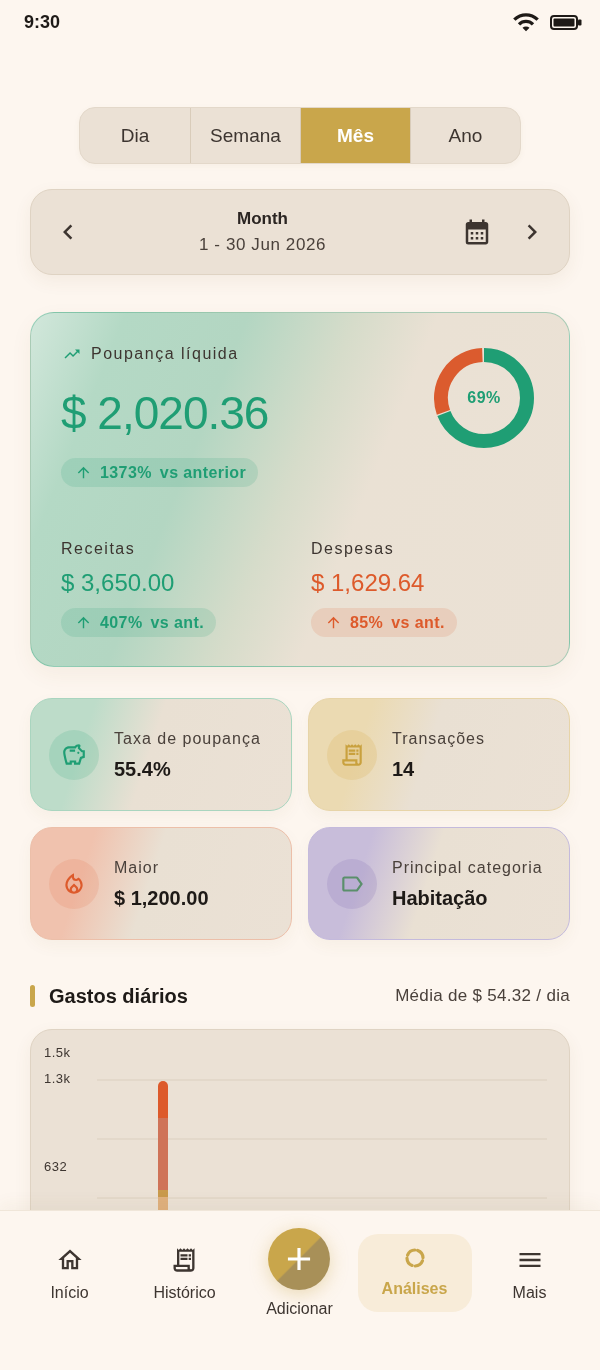  I want to click on daily-average: Média de $ 54.32 / dia, so click(482, 996).